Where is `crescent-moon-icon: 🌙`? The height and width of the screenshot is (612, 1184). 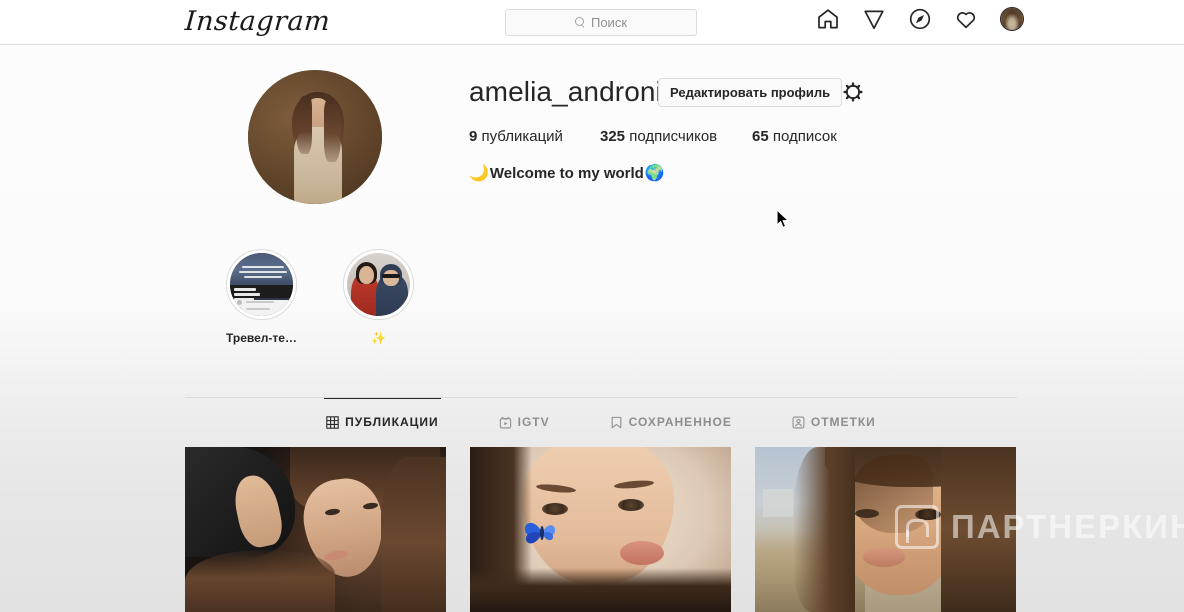 crescent-moon-icon: 🌙 is located at coordinates (479, 173).